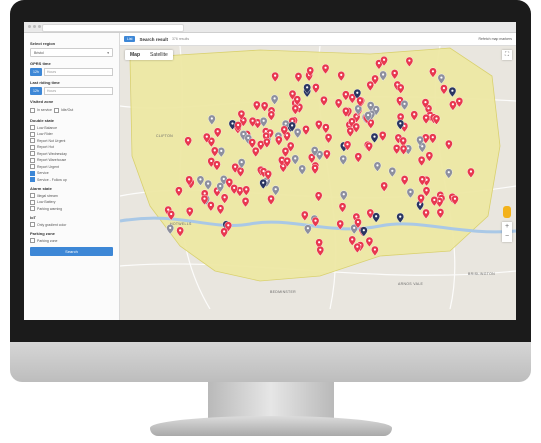  I want to click on list-button: List, so click(130, 39).